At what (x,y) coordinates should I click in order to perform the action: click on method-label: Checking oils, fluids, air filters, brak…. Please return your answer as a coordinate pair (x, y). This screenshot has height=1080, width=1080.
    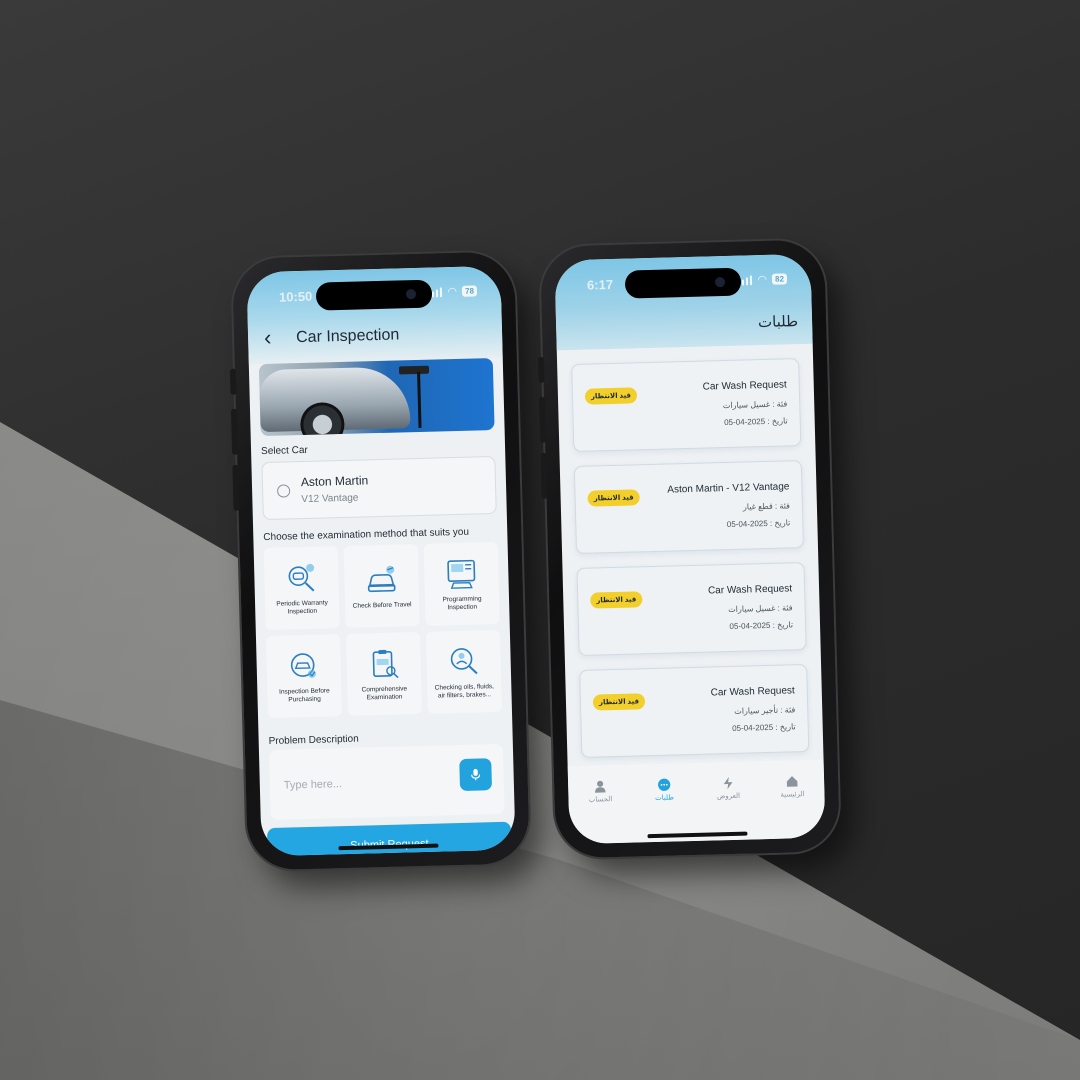
    Looking at the image, I should click on (464, 691).